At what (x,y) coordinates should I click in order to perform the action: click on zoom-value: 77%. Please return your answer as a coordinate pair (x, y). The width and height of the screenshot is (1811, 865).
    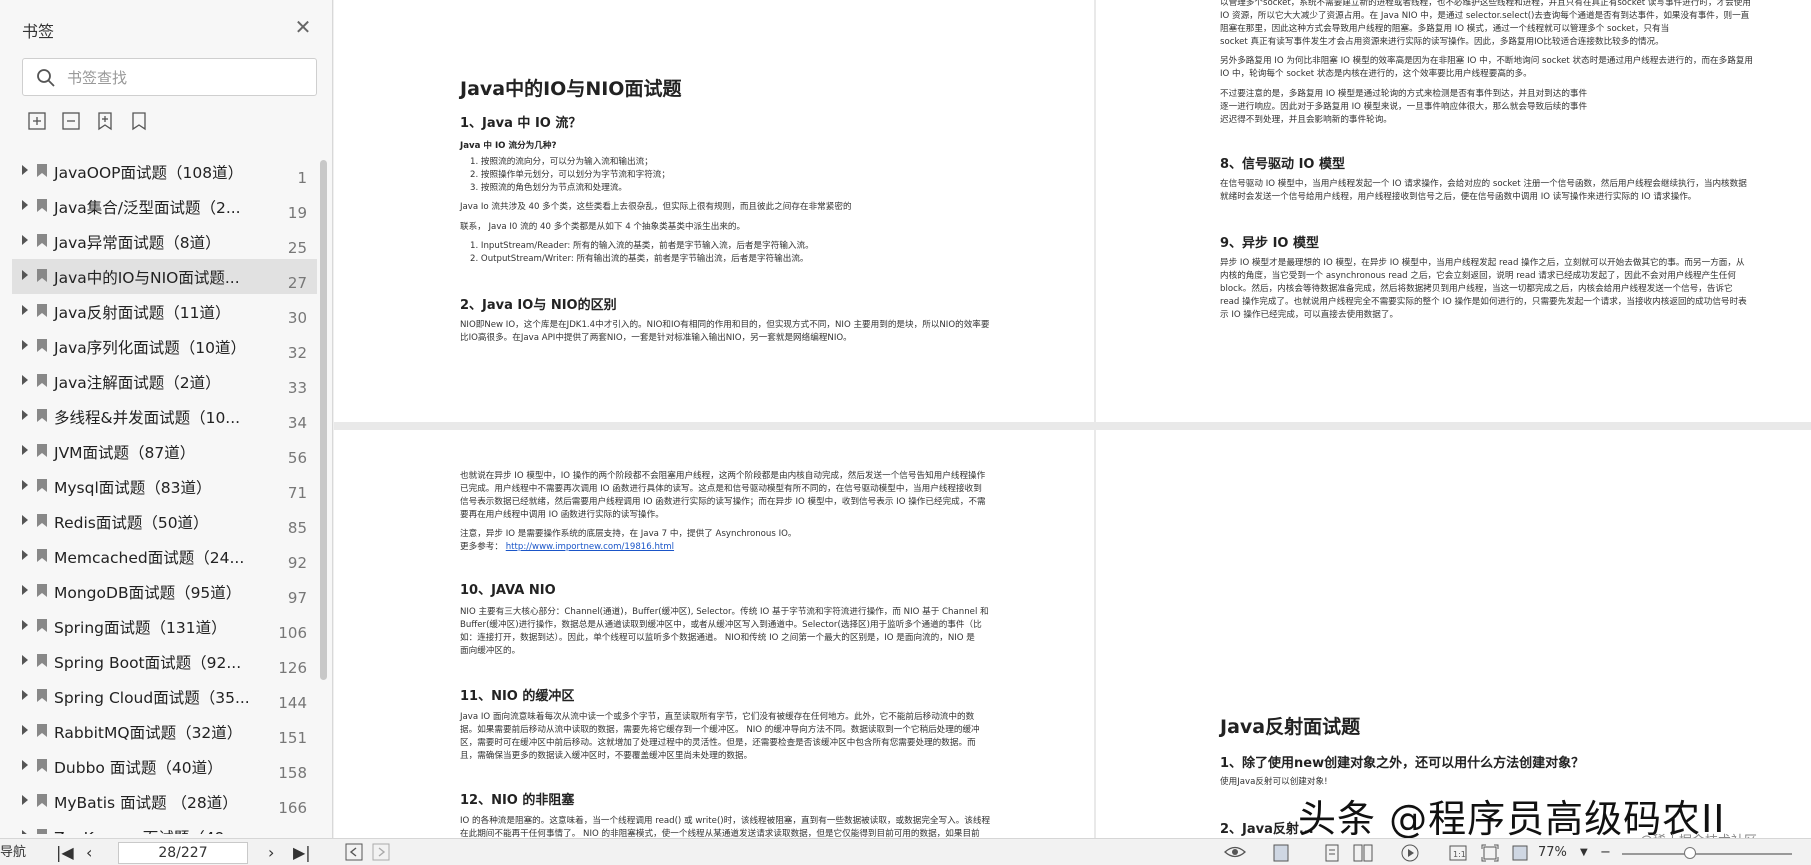
    Looking at the image, I should click on (1552, 853).